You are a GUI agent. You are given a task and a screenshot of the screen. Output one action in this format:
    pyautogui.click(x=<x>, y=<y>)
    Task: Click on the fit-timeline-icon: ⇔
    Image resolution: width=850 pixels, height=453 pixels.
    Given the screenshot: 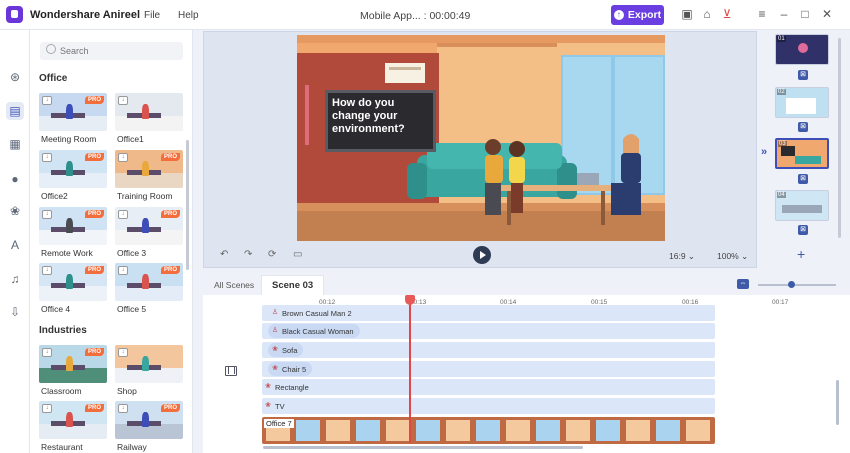 What is the action you would take?
    pyautogui.click(x=743, y=284)
    